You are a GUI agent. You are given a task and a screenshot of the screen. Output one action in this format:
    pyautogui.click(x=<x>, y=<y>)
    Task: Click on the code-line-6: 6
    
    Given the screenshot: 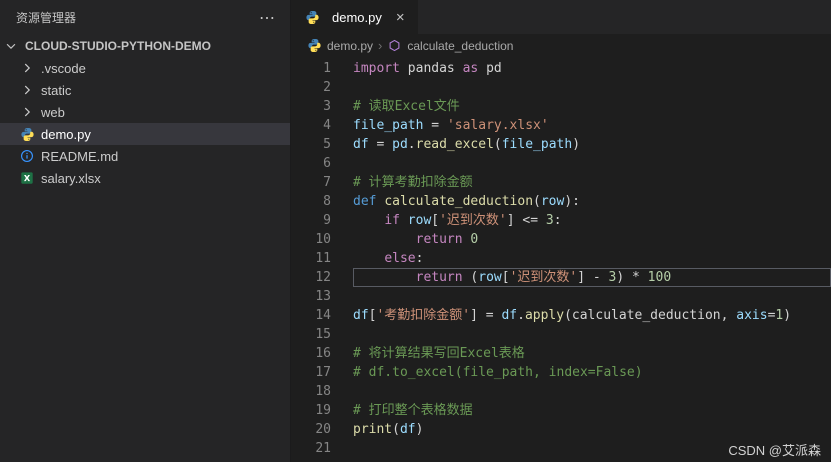 What is the action you would take?
    pyautogui.click(x=561, y=163)
    